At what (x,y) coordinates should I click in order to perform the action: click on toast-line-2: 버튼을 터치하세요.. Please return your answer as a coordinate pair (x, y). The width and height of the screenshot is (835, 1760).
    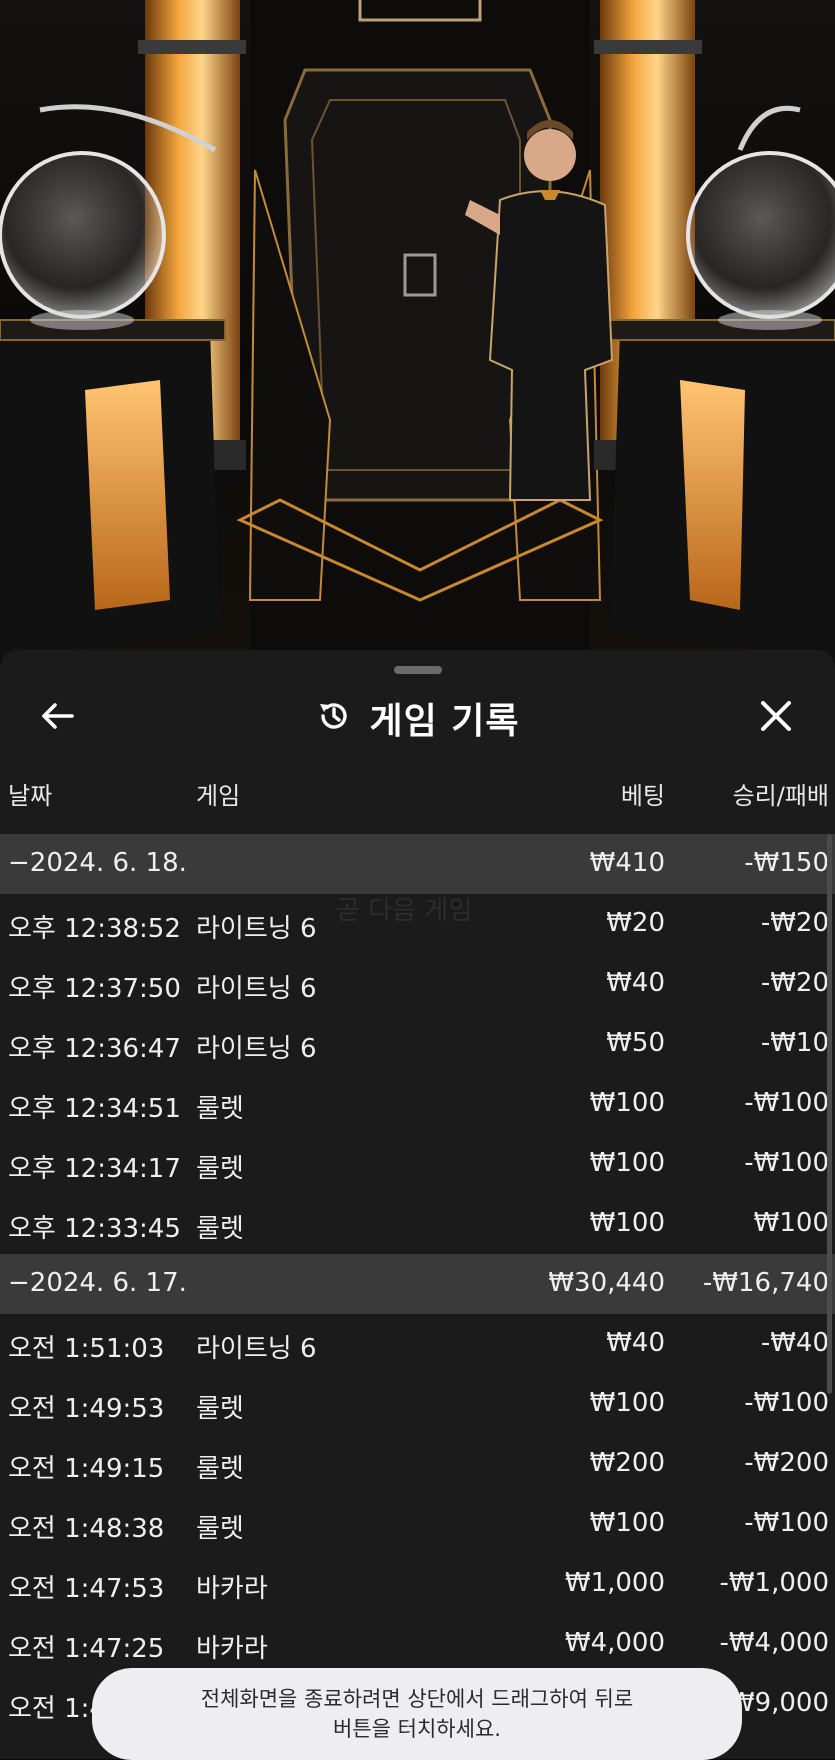
    Looking at the image, I should click on (417, 1729).